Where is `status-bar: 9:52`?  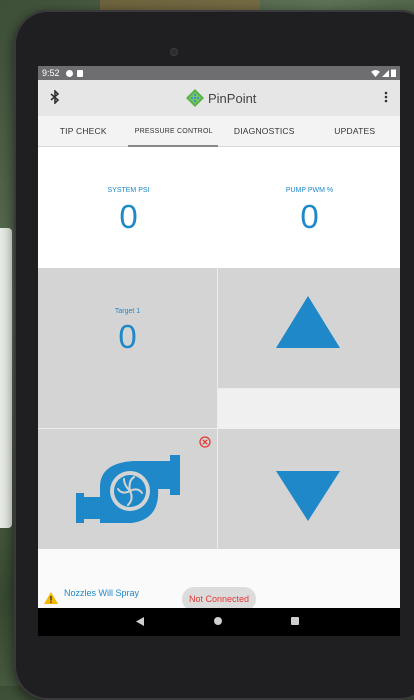
status-bar: 9:52 is located at coordinates (219, 73).